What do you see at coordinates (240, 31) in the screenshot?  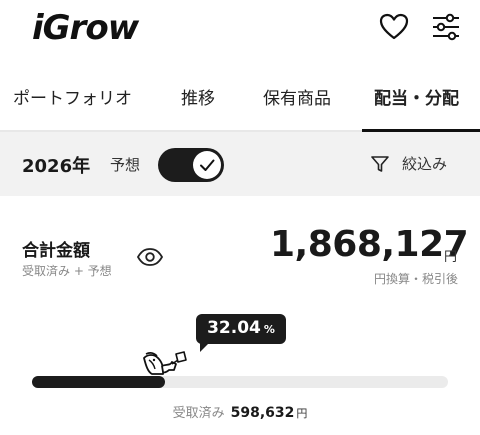 I see `app-header: iGrow` at bounding box center [240, 31].